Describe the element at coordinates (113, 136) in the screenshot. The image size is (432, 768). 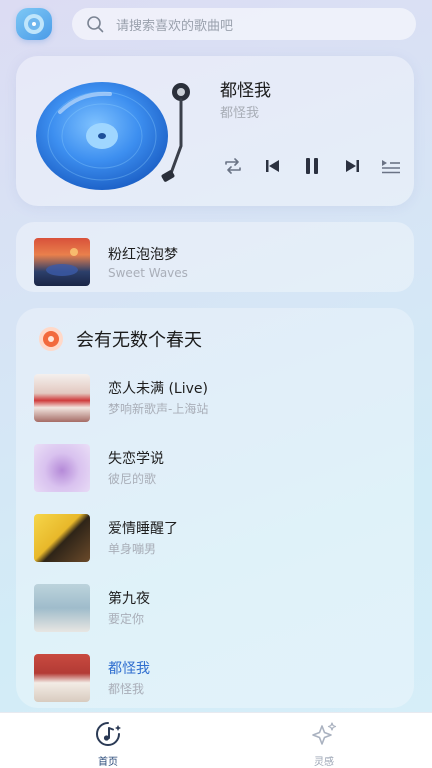
I see `vinyl-record-icon` at that location.